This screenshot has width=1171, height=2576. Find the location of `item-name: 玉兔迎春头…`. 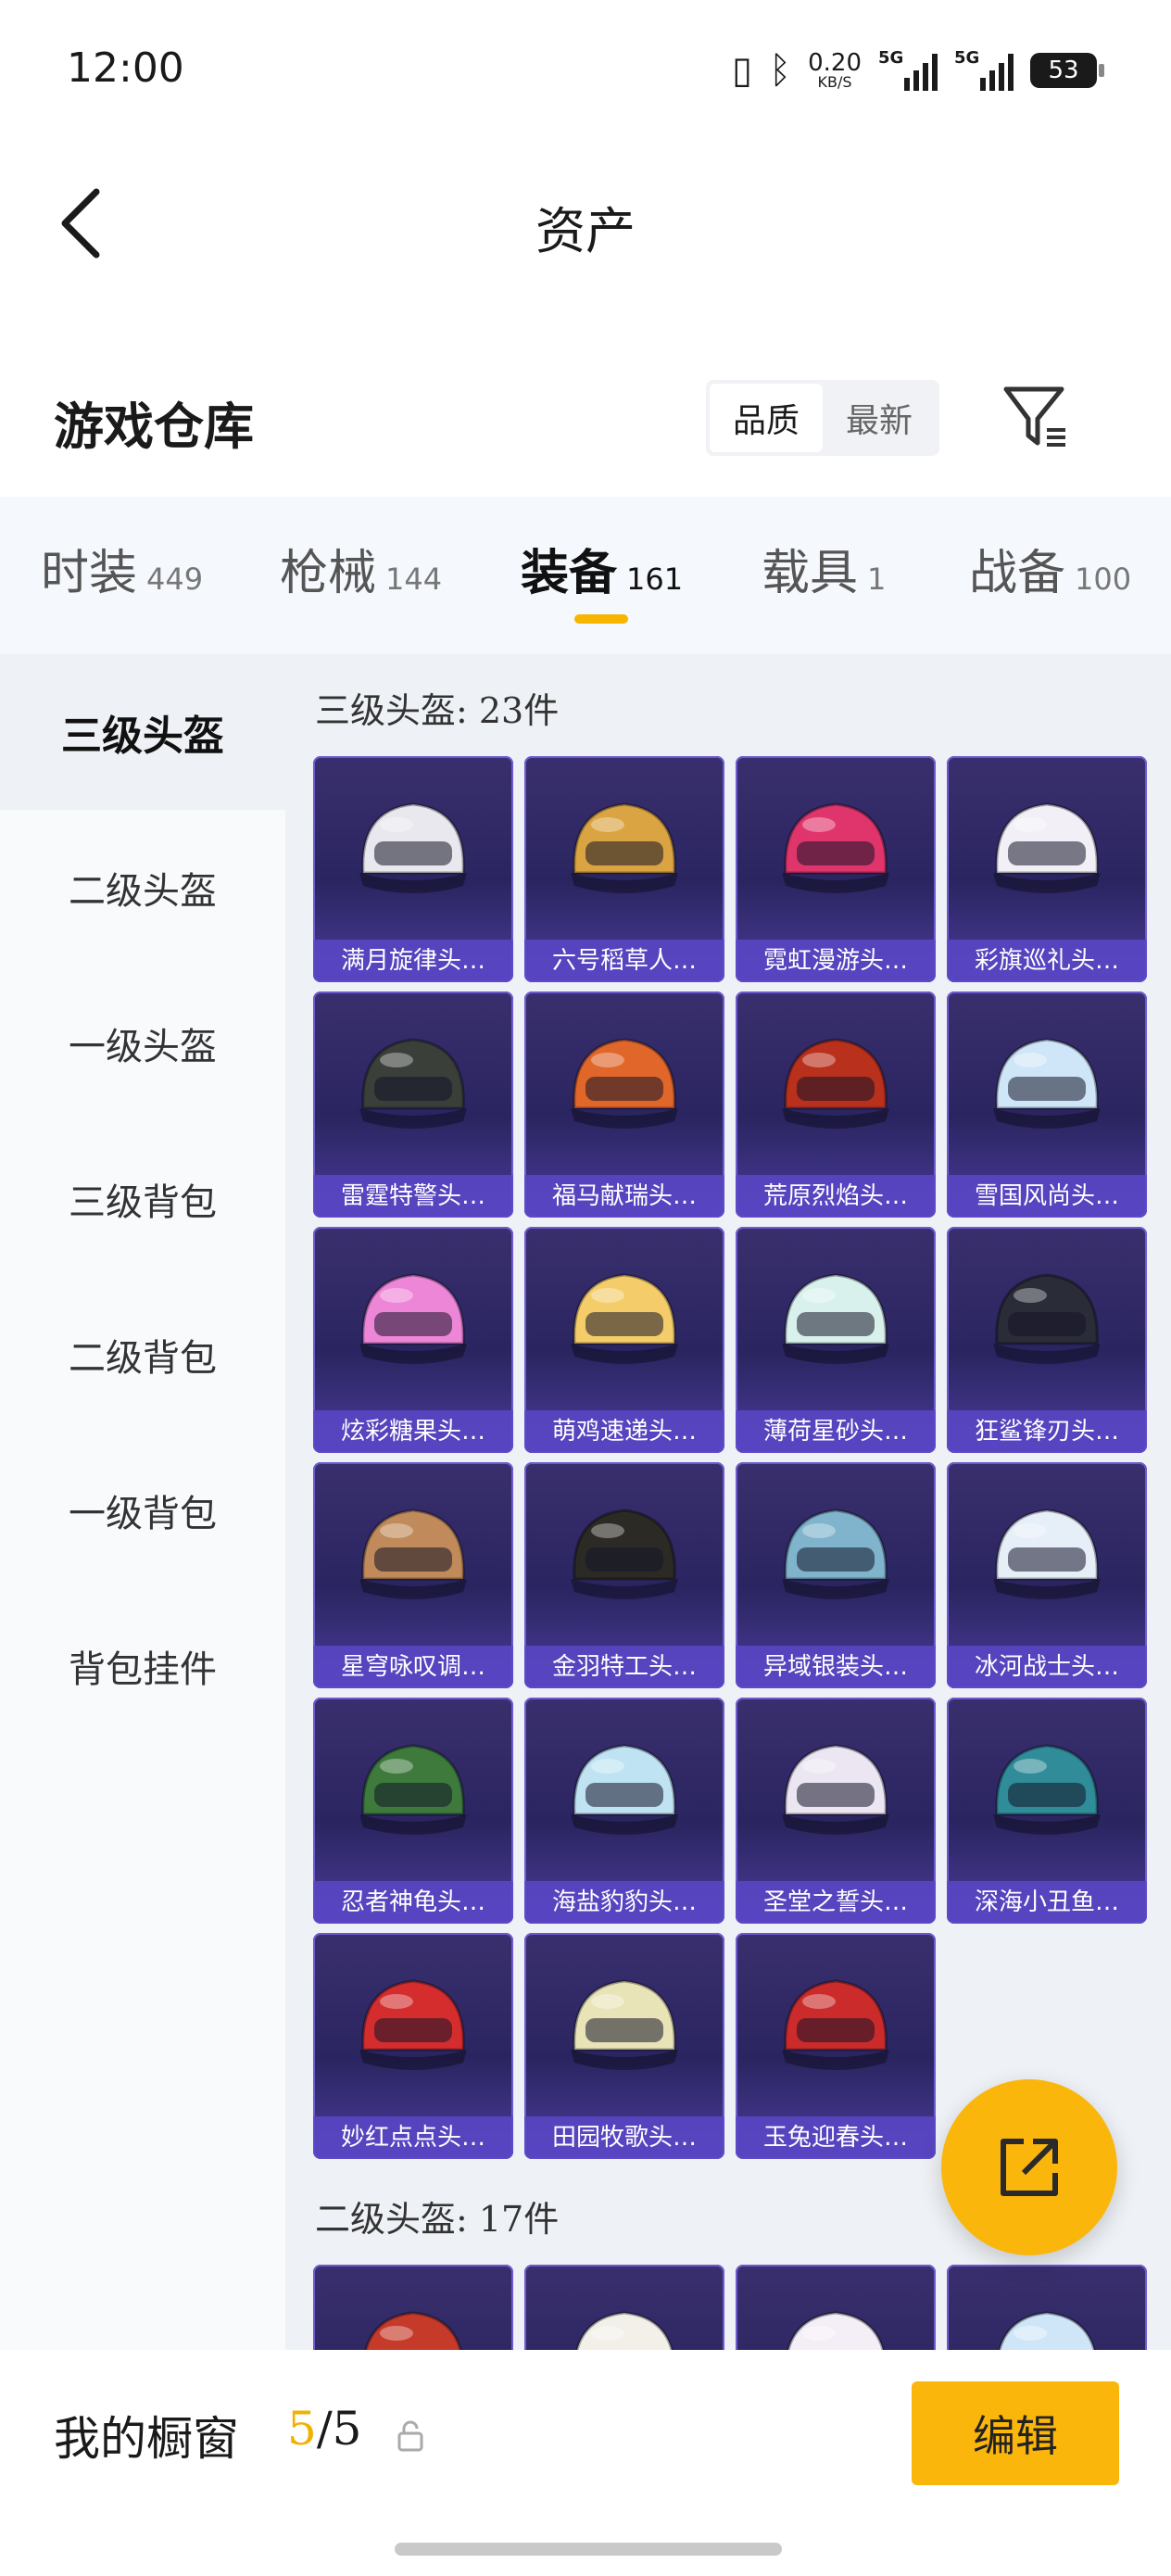

item-name: 玉兔迎春头… is located at coordinates (836, 2137).